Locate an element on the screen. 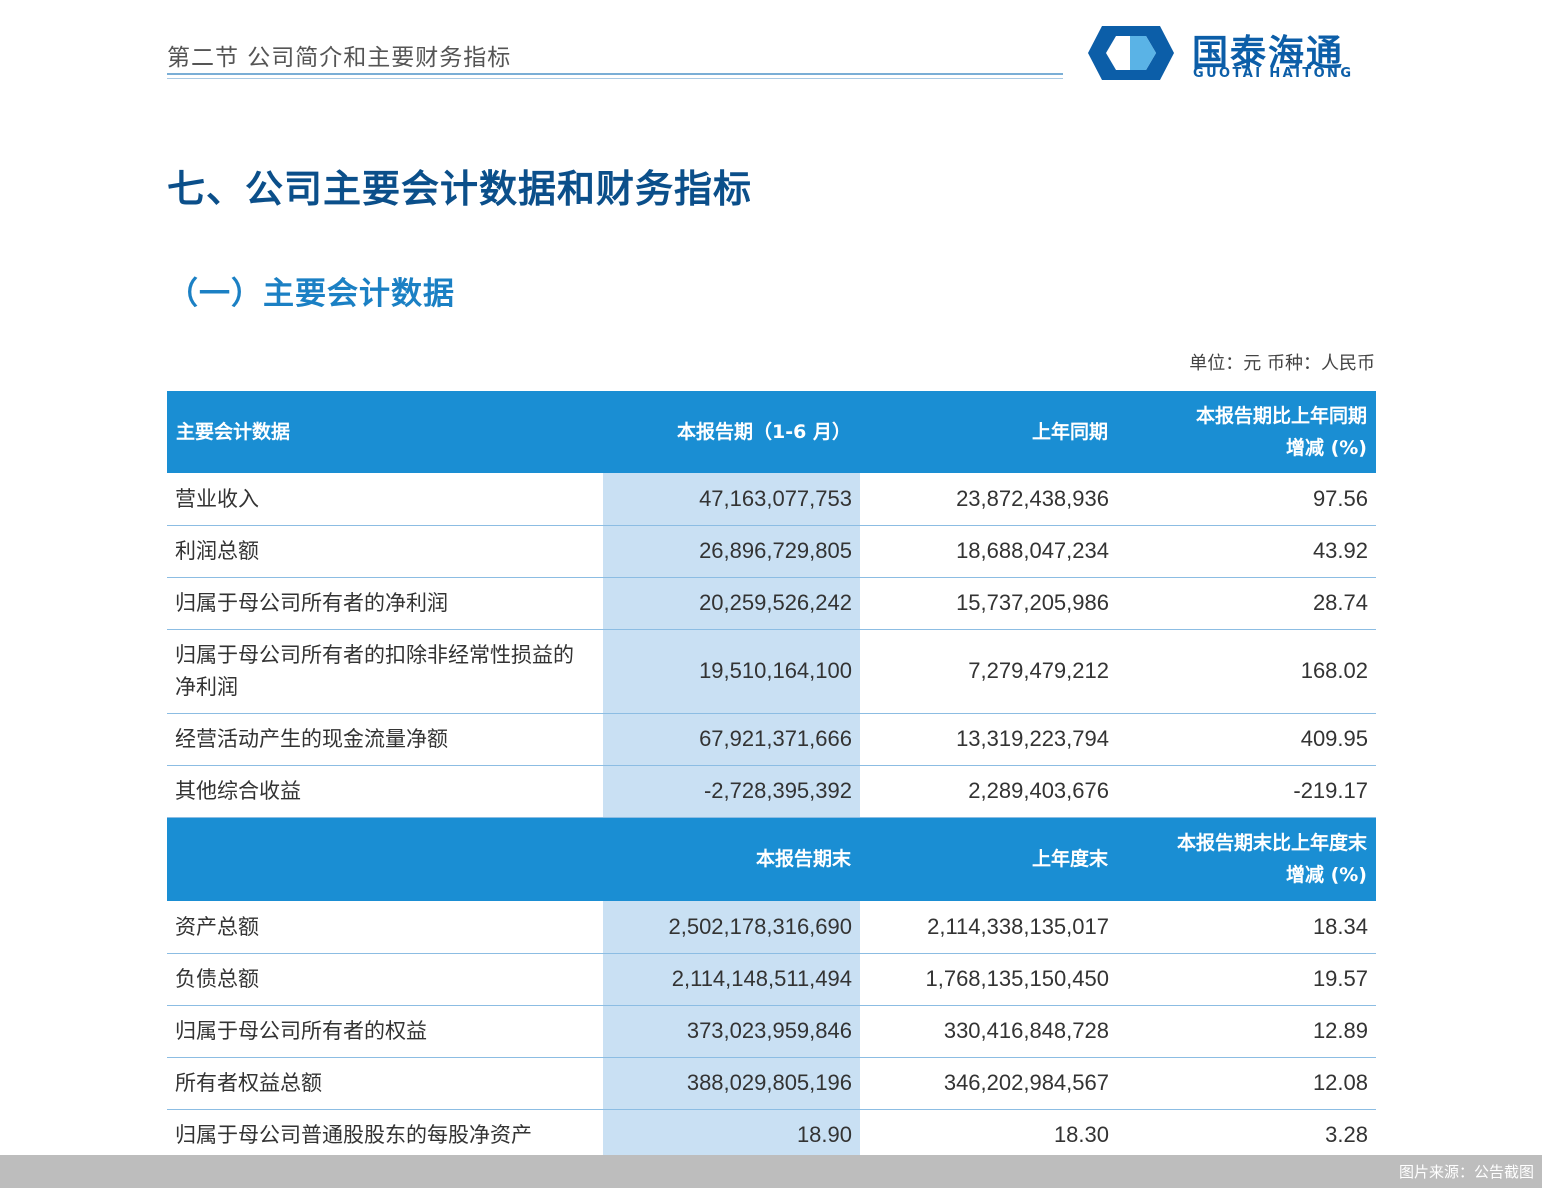 The width and height of the screenshot is (1542, 1188). row-label: 归属于母公司普通股股东的每股净资产 is located at coordinates (385, 1136).